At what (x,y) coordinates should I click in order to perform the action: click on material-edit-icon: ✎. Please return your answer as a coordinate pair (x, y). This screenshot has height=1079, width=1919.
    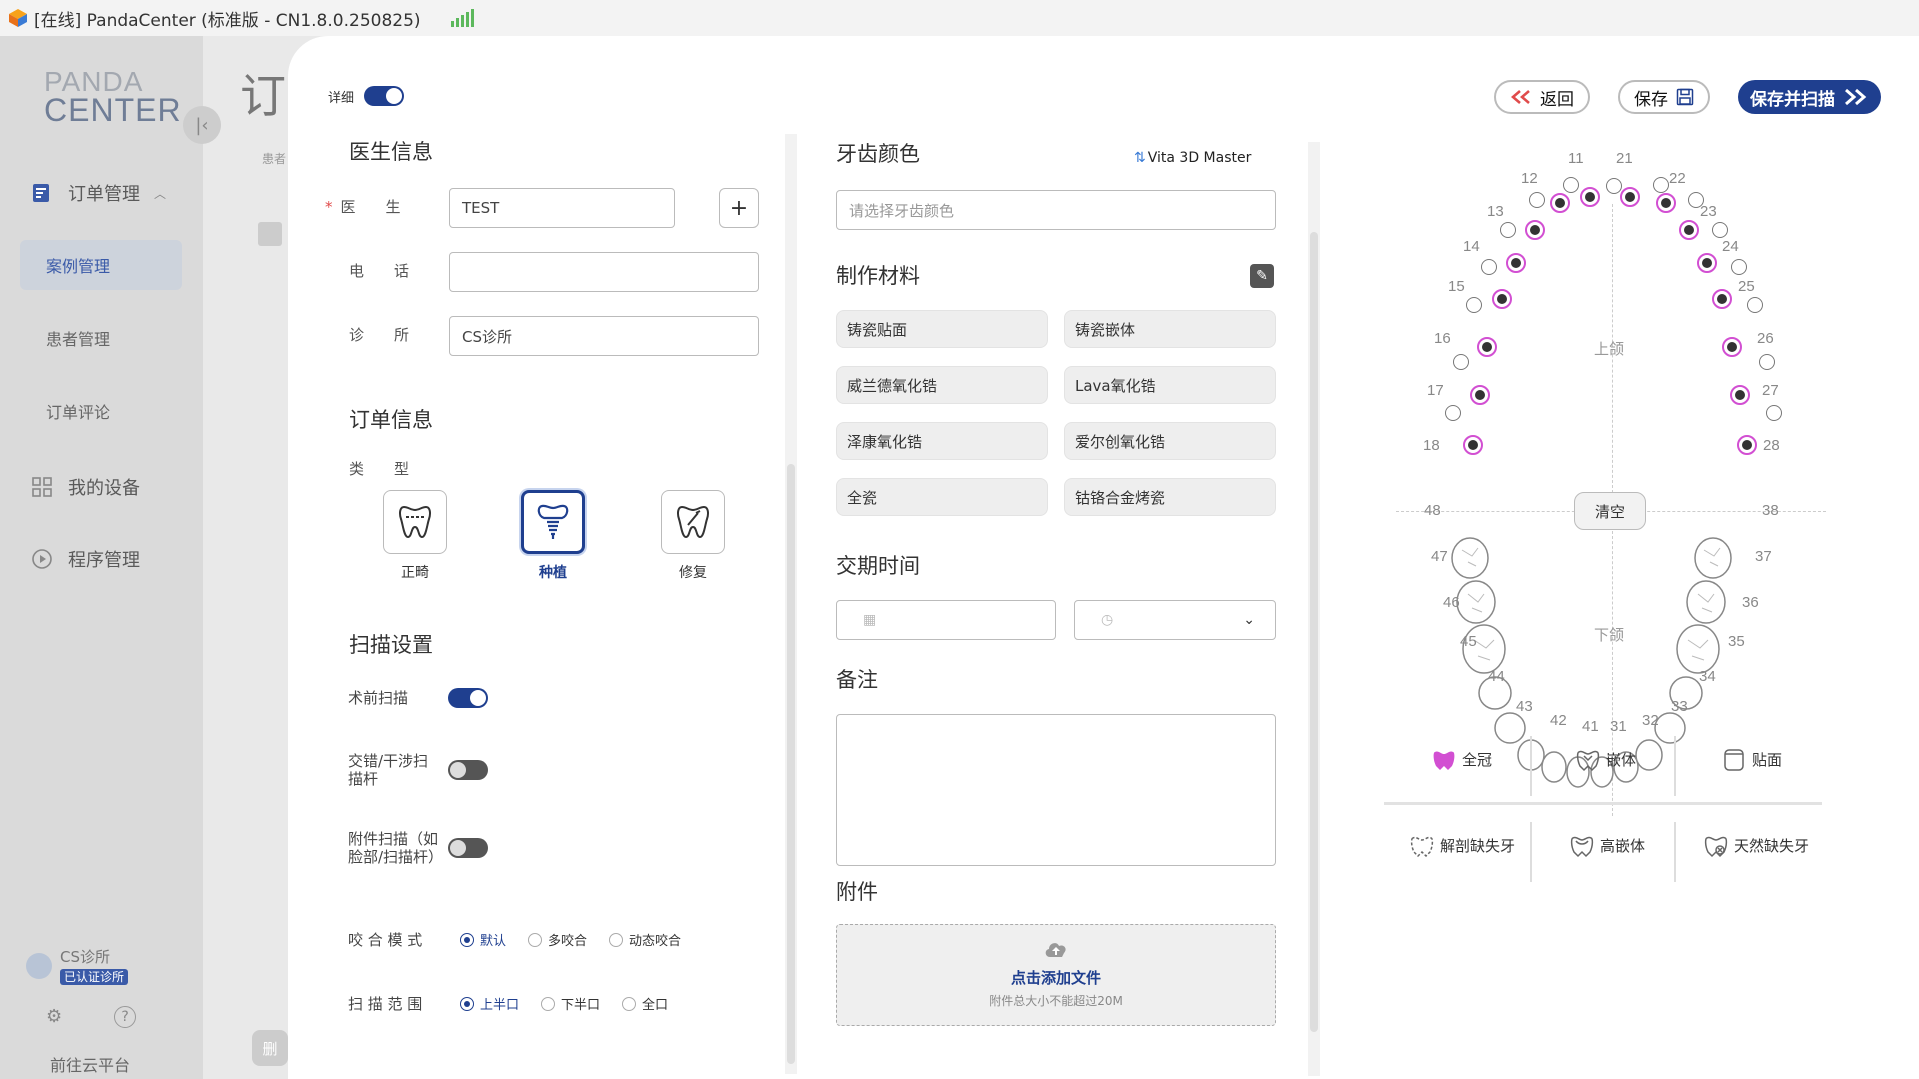
    Looking at the image, I should click on (1262, 276).